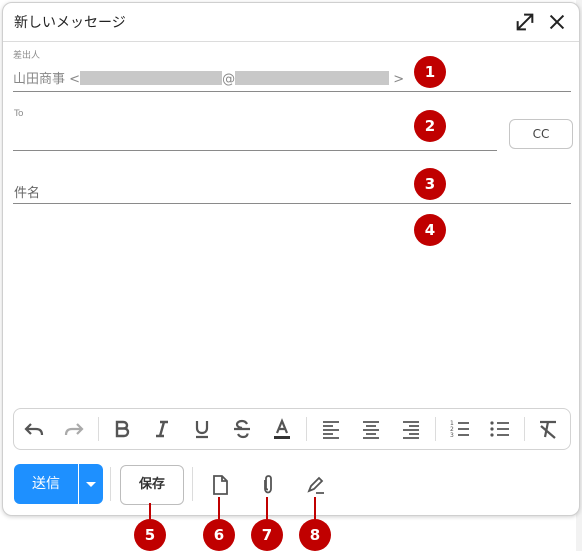  I want to click on subject-underline, so click(292, 203).